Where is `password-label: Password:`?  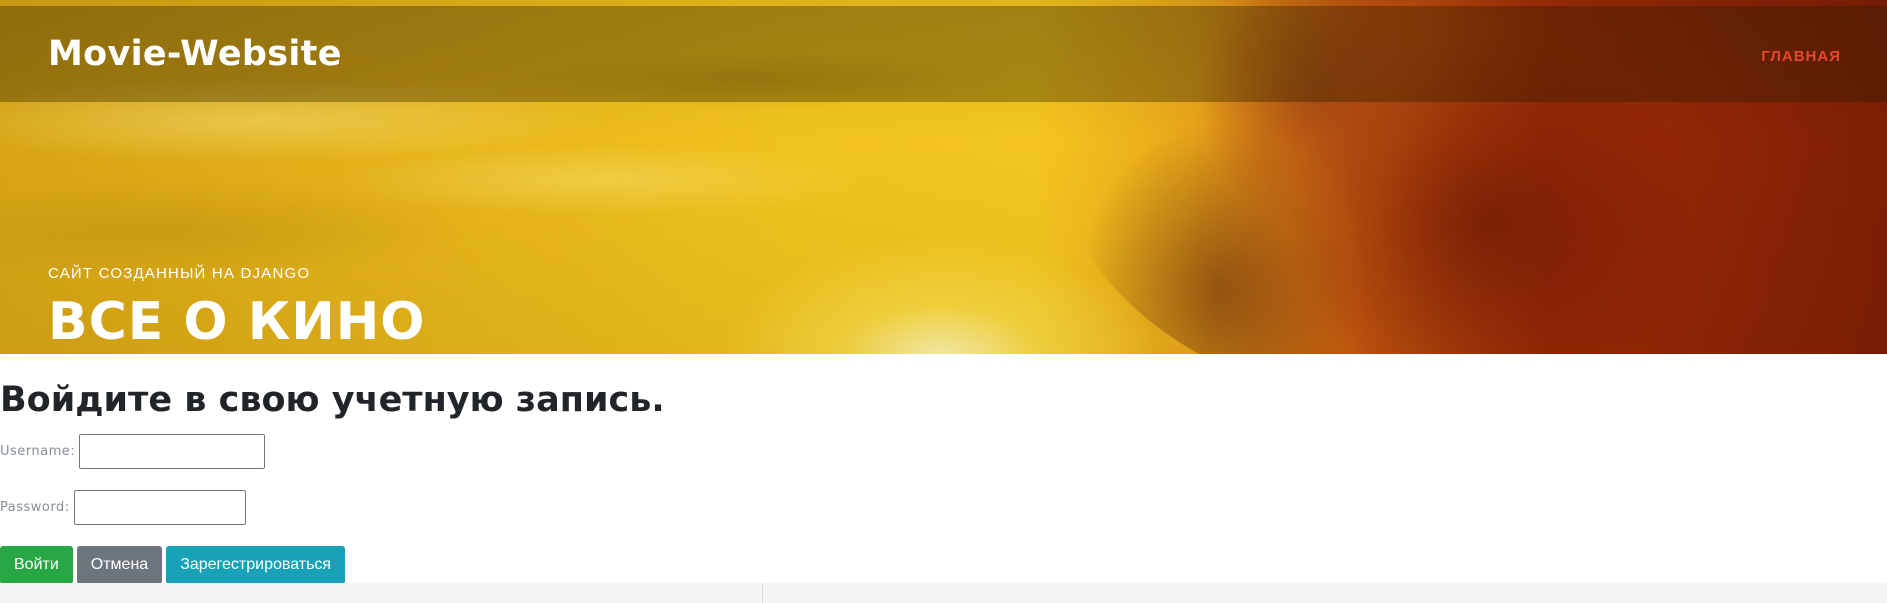
password-label: Password: is located at coordinates (35, 507).